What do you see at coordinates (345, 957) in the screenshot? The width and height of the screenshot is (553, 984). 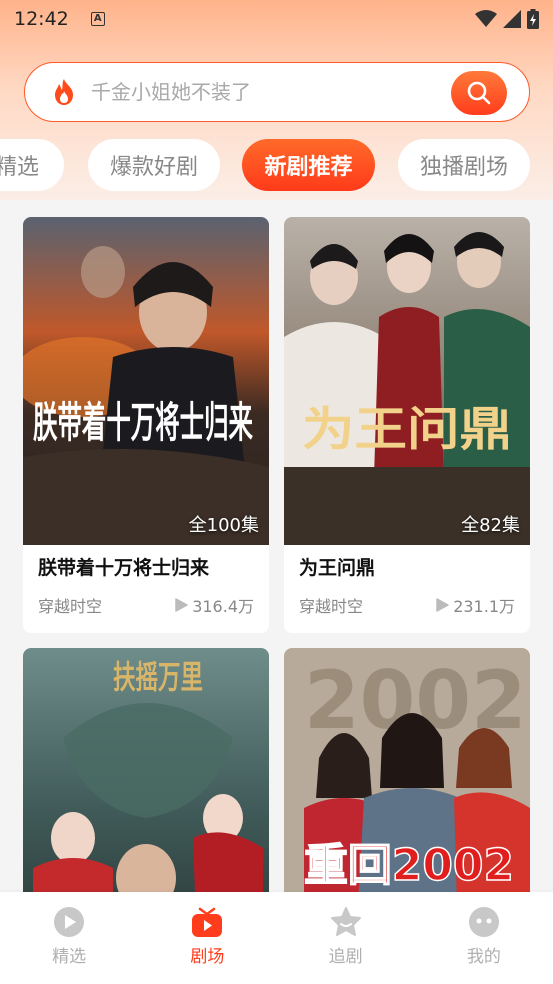 I see `nav-label: 追剧` at bounding box center [345, 957].